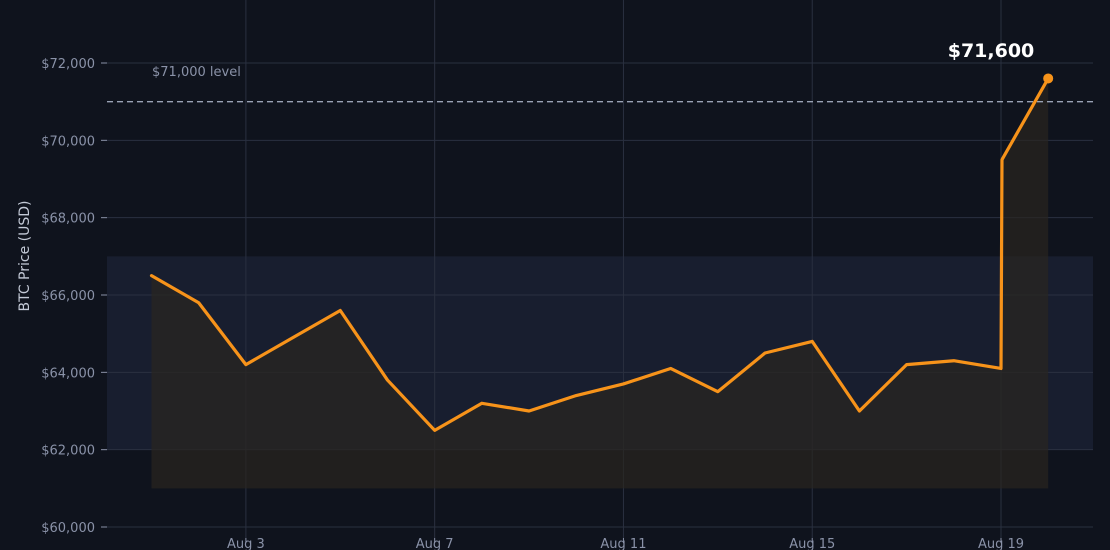  Describe the element at coordinates (435, 543) in the screenshot. I see `x-tick-label-1: Aug 7` at that location.